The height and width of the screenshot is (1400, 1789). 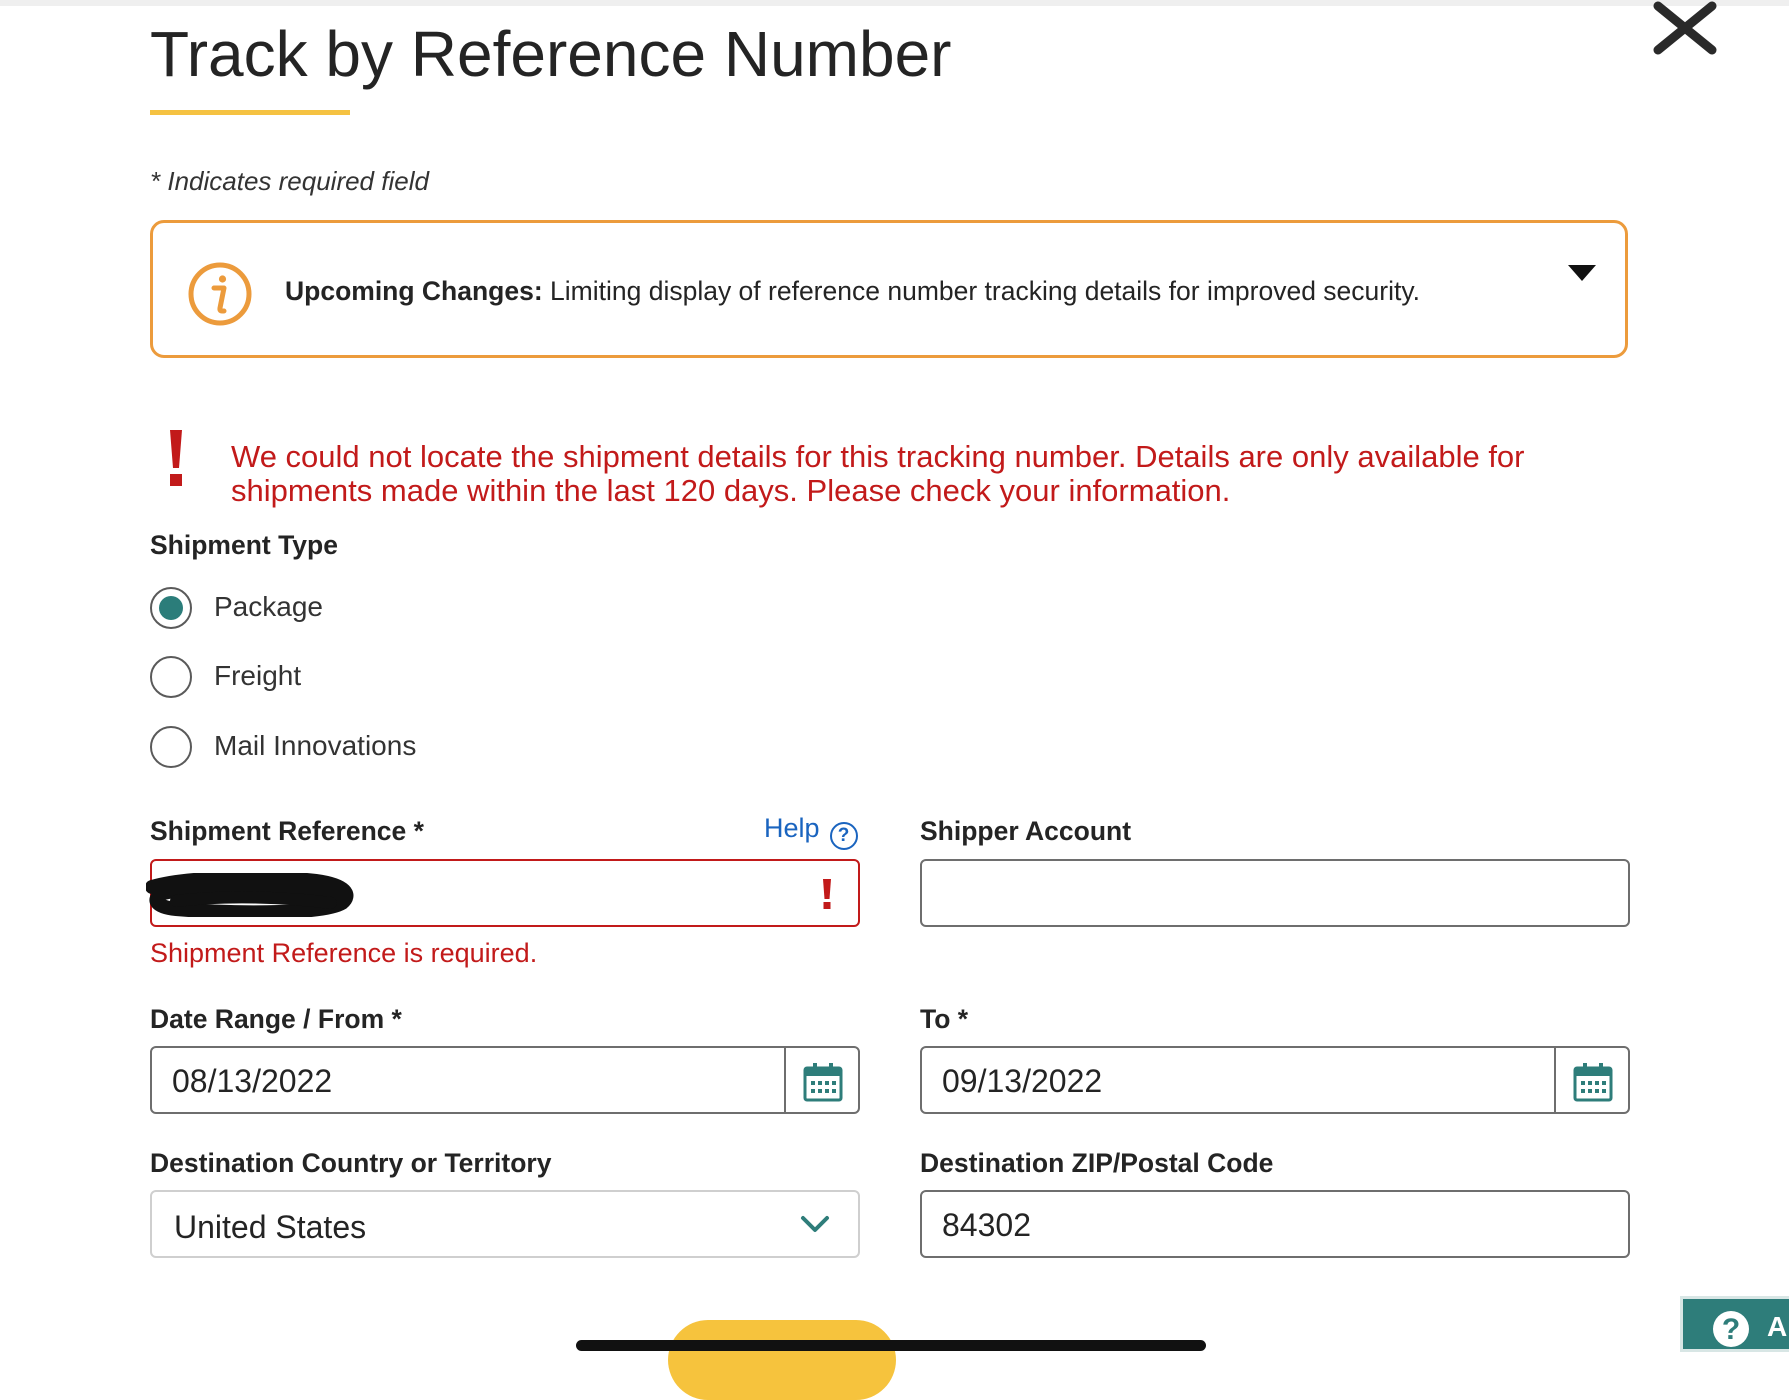 I want to click on track-submit-button, so click(x=782, y=1360).